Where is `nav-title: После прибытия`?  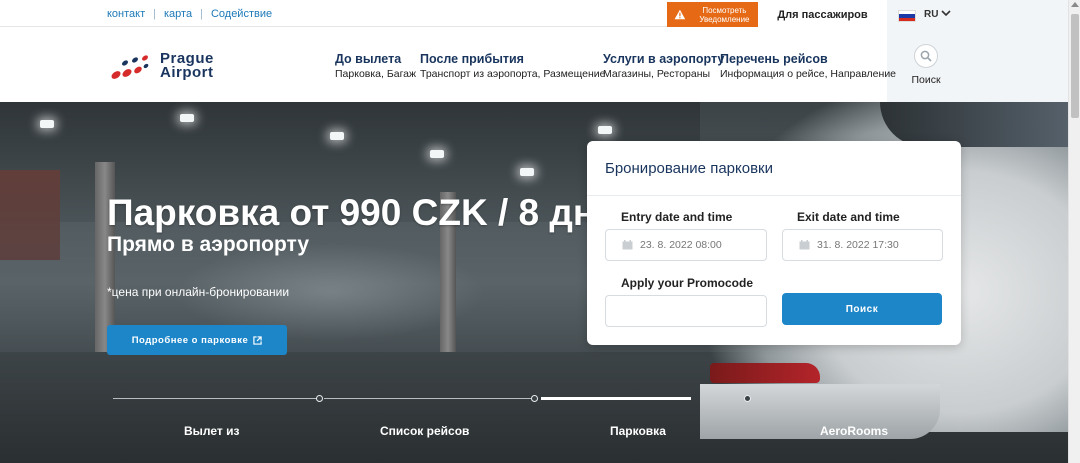 nav-title: После прибытия is located at coordinates (472, 59).